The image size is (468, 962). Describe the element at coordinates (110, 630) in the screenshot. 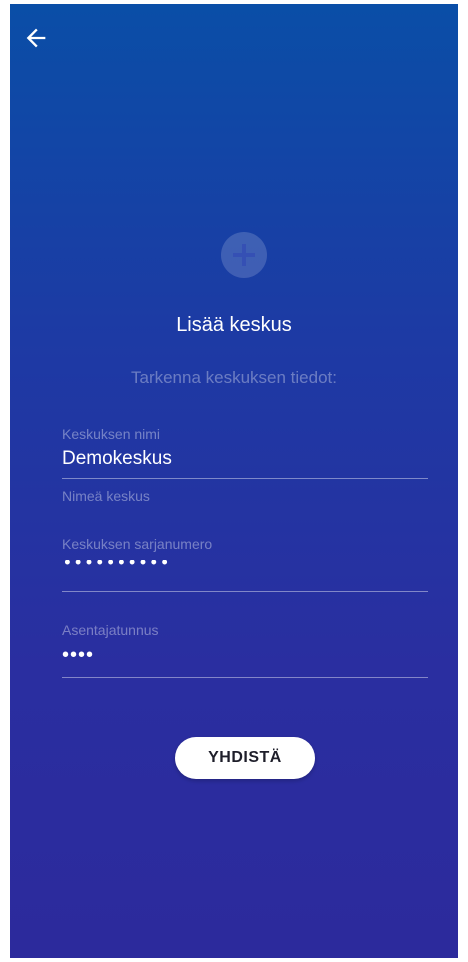

I see `installer-code-label: Asentajatunnus` at that location.